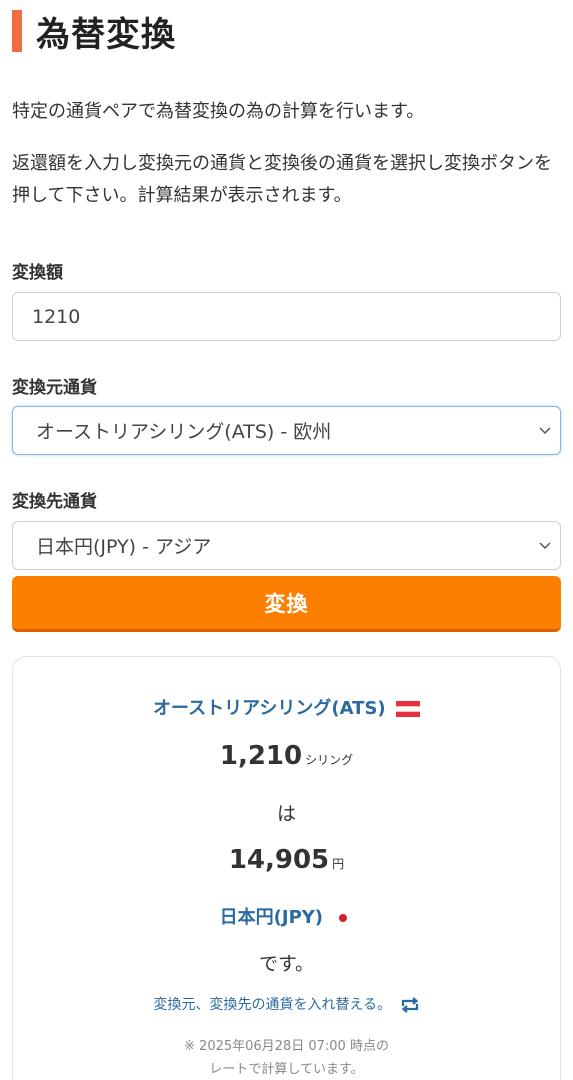  What do you see at coordinates (279, 860) in the screenshot?
I see `to-amount-value: 14,905` at bounding box center [279, 860].